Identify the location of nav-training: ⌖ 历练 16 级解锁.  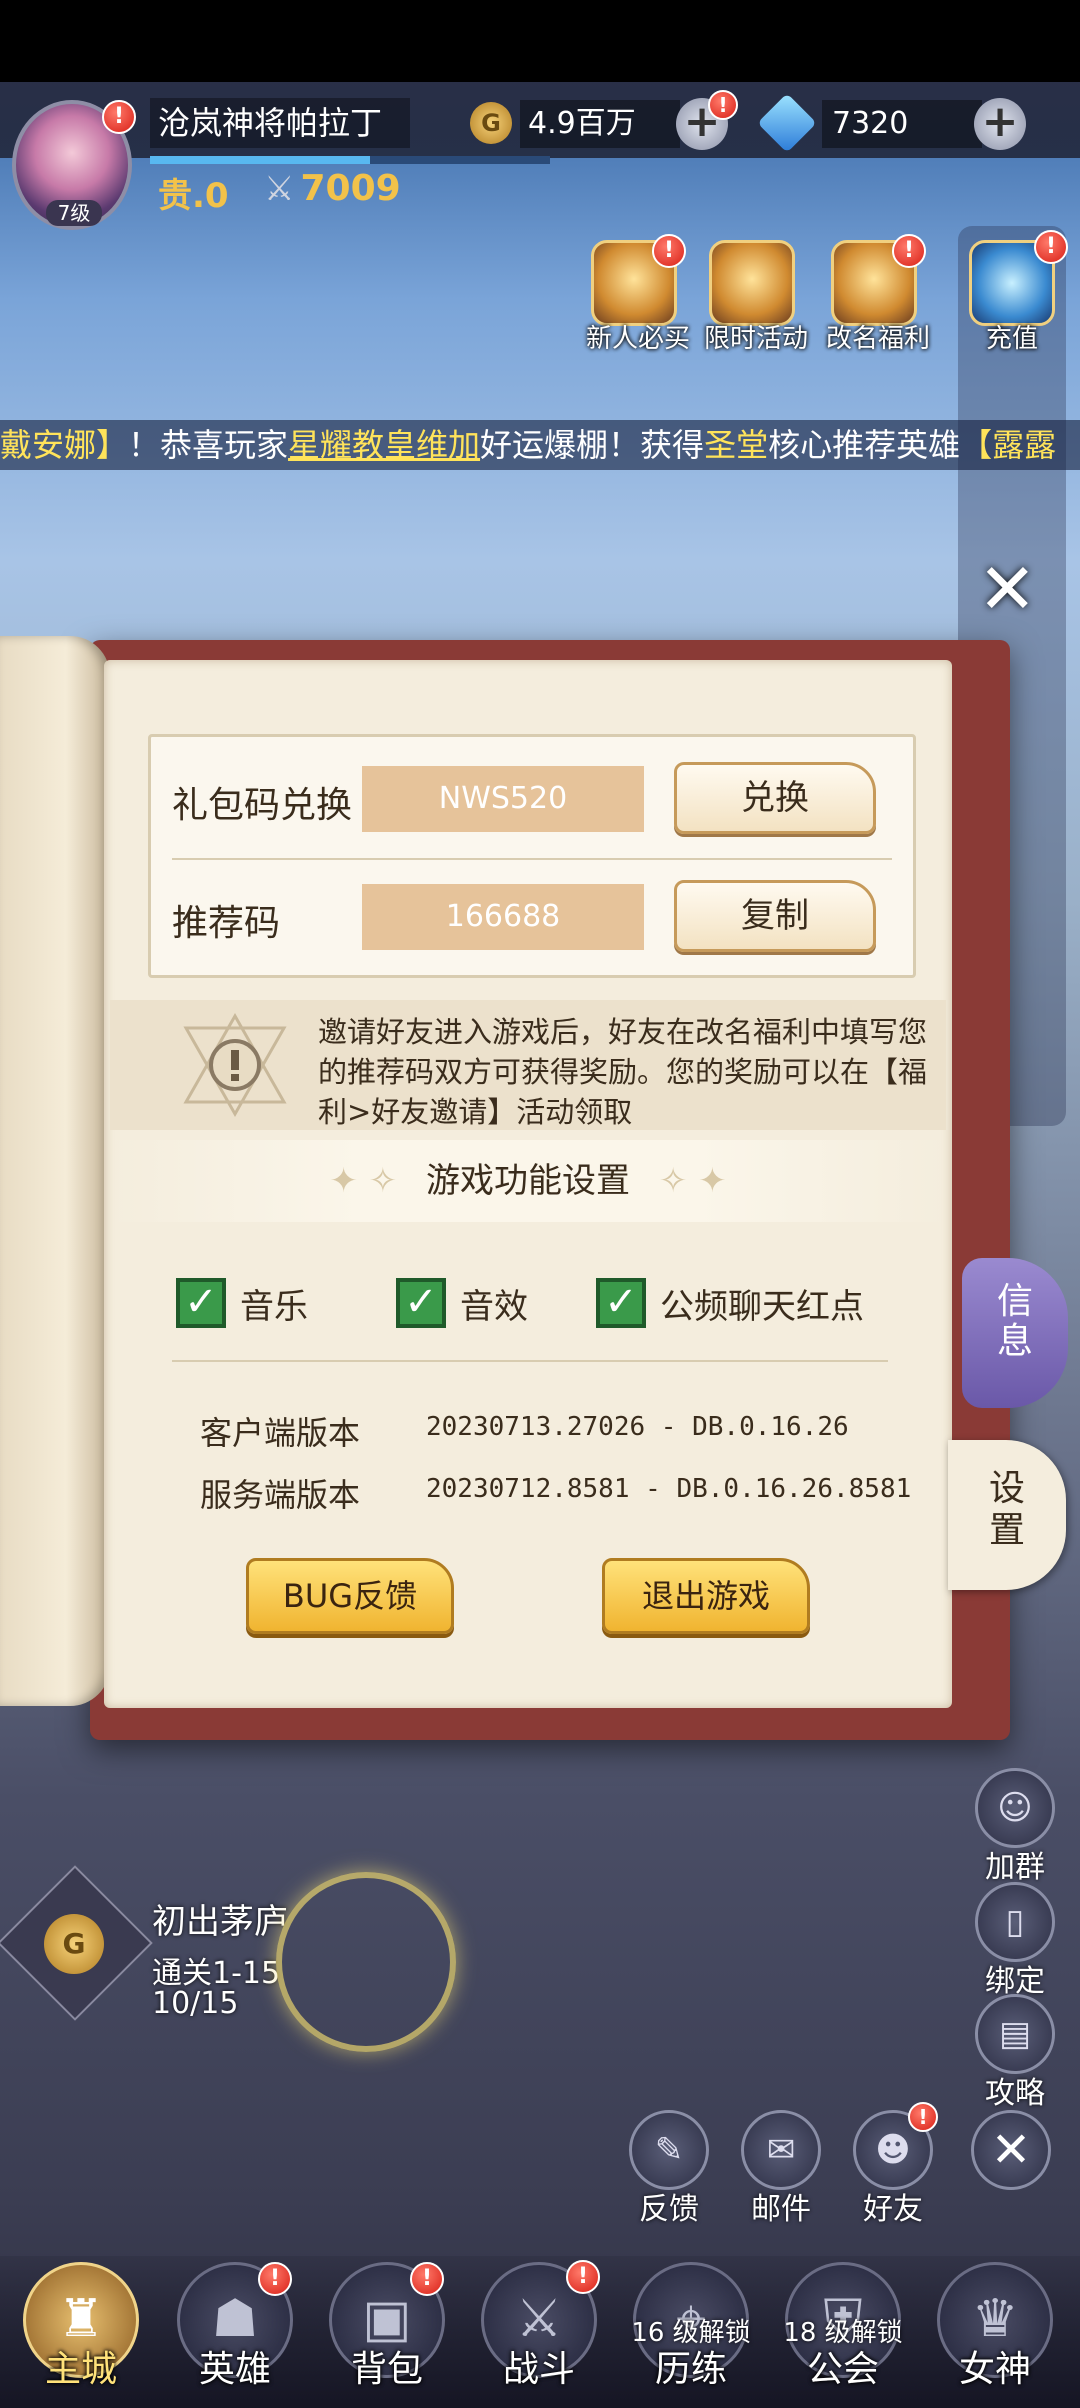
(691, 2327).